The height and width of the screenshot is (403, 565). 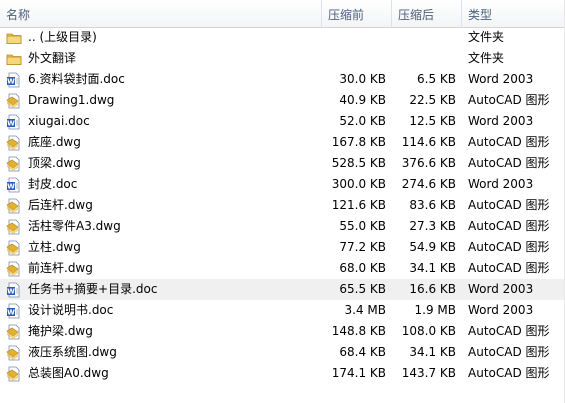 I want to click on file-row: 掩护梁.dwg 148.8 KB 108.0 KB AutoCAD 图形, so click(x=282, y=331).